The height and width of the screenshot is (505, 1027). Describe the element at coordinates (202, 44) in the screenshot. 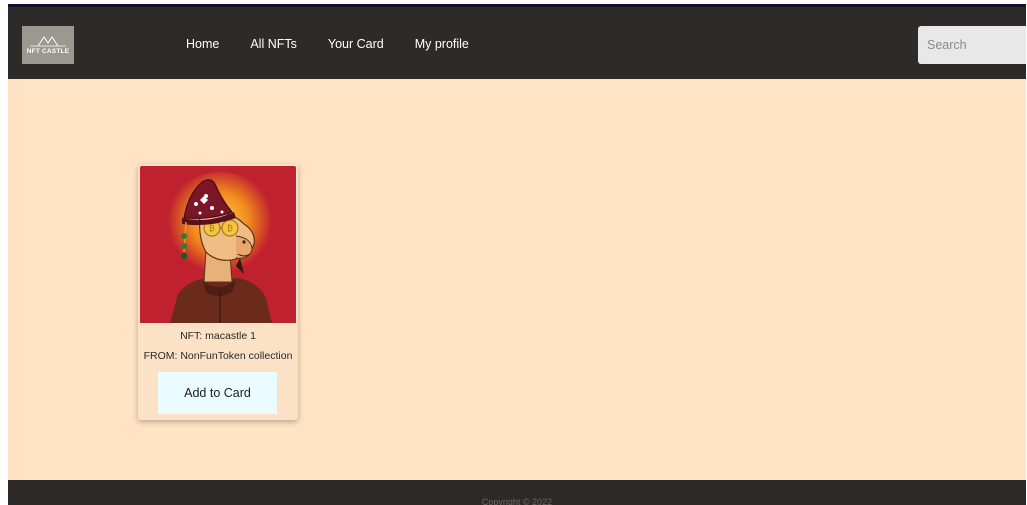

I see `nav-link-home: Home` at that location.